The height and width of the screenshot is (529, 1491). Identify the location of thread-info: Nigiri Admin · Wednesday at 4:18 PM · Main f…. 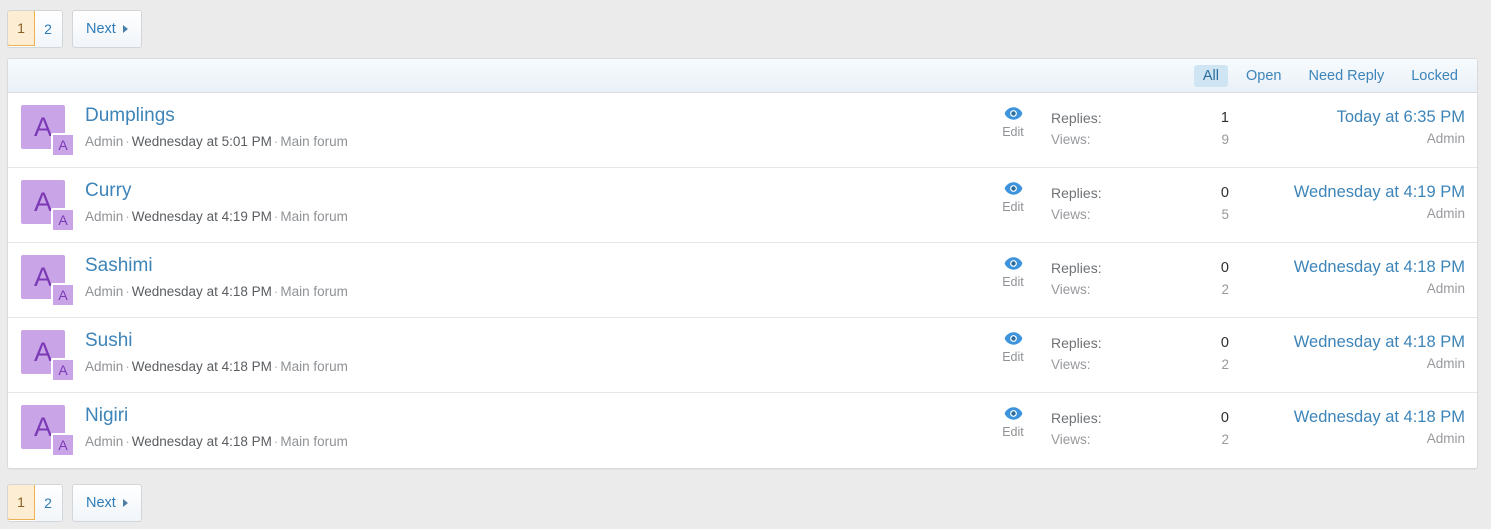
(531, 426).